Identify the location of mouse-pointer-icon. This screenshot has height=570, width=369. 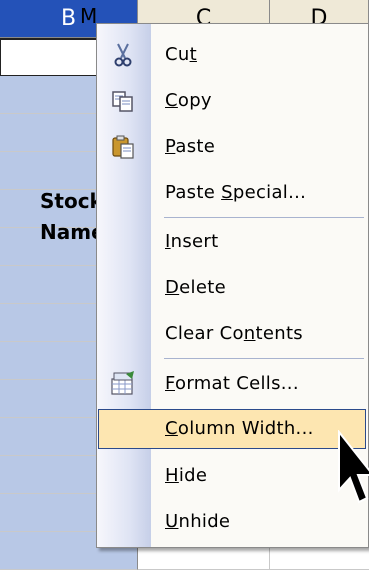
(353, 467).